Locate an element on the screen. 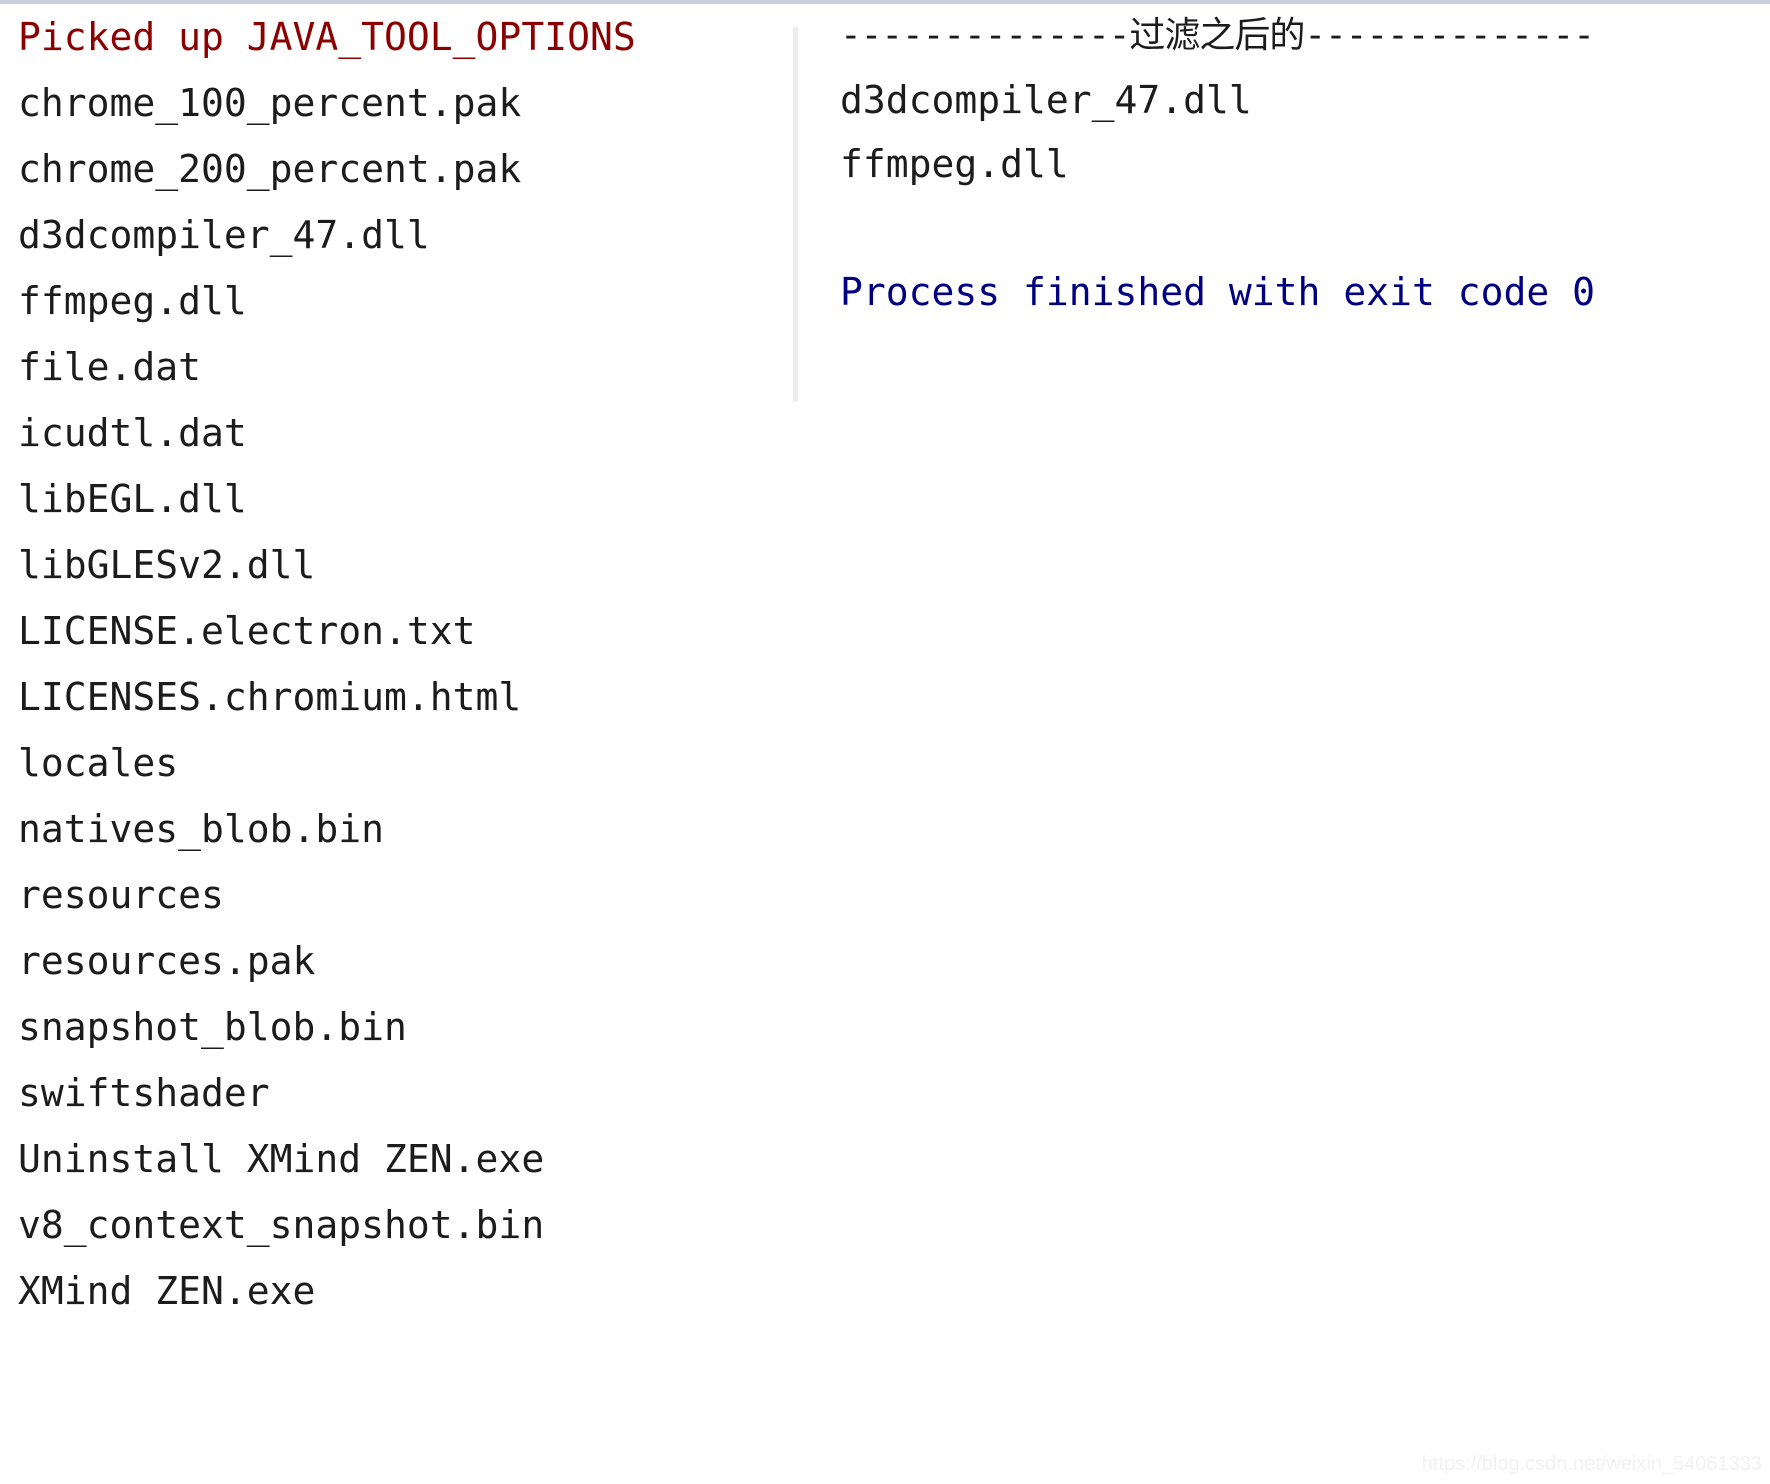 This screenshot has width=1770, height=1484. left_column-line: resources.pak is located at coordinates (167, 961).